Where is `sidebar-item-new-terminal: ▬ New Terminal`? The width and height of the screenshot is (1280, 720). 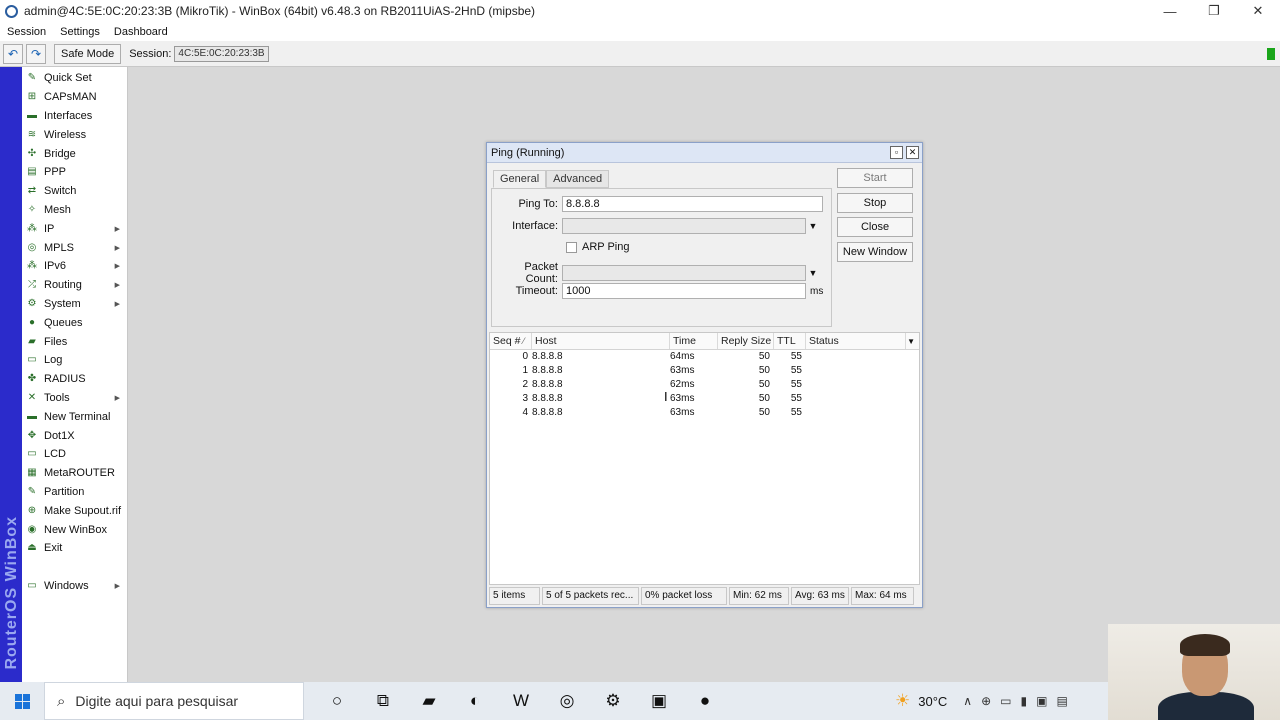 sidebar-item-new-terminal: ▬ New Terminal is located at coordinates (74, 416).